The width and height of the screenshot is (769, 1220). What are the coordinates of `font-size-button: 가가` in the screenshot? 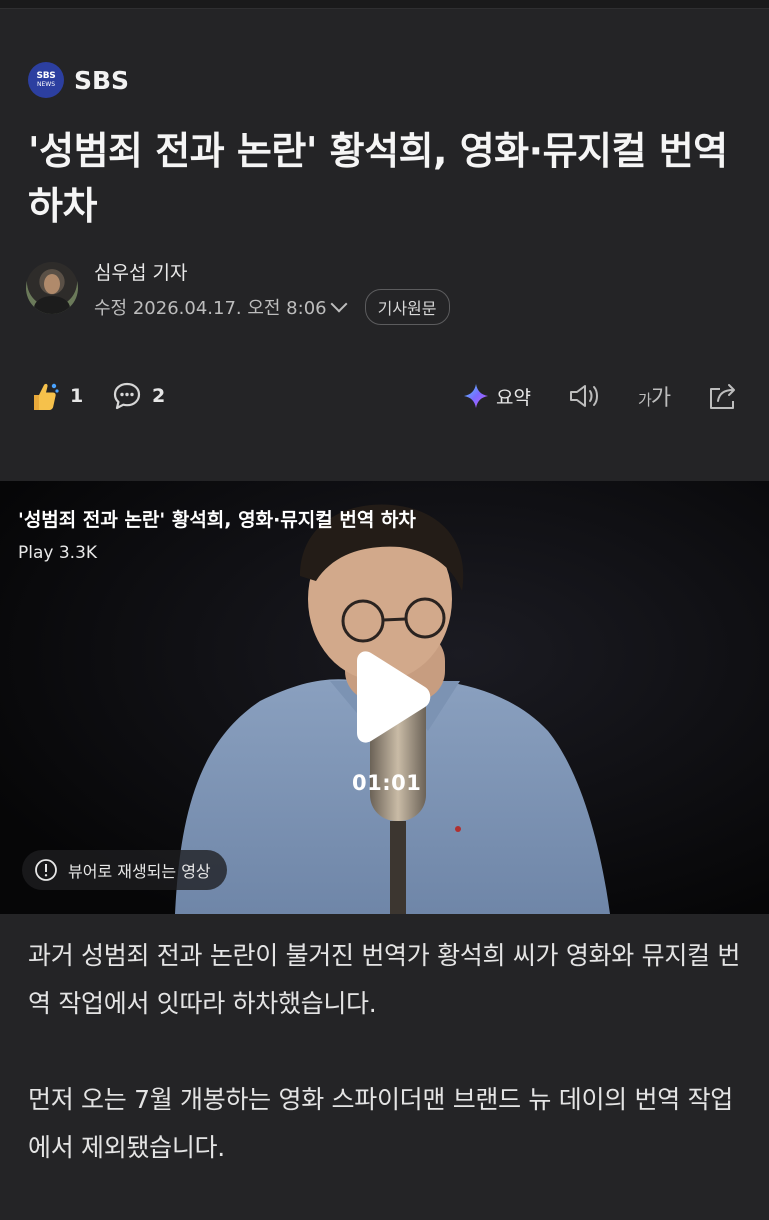 It's located at (654, 396).